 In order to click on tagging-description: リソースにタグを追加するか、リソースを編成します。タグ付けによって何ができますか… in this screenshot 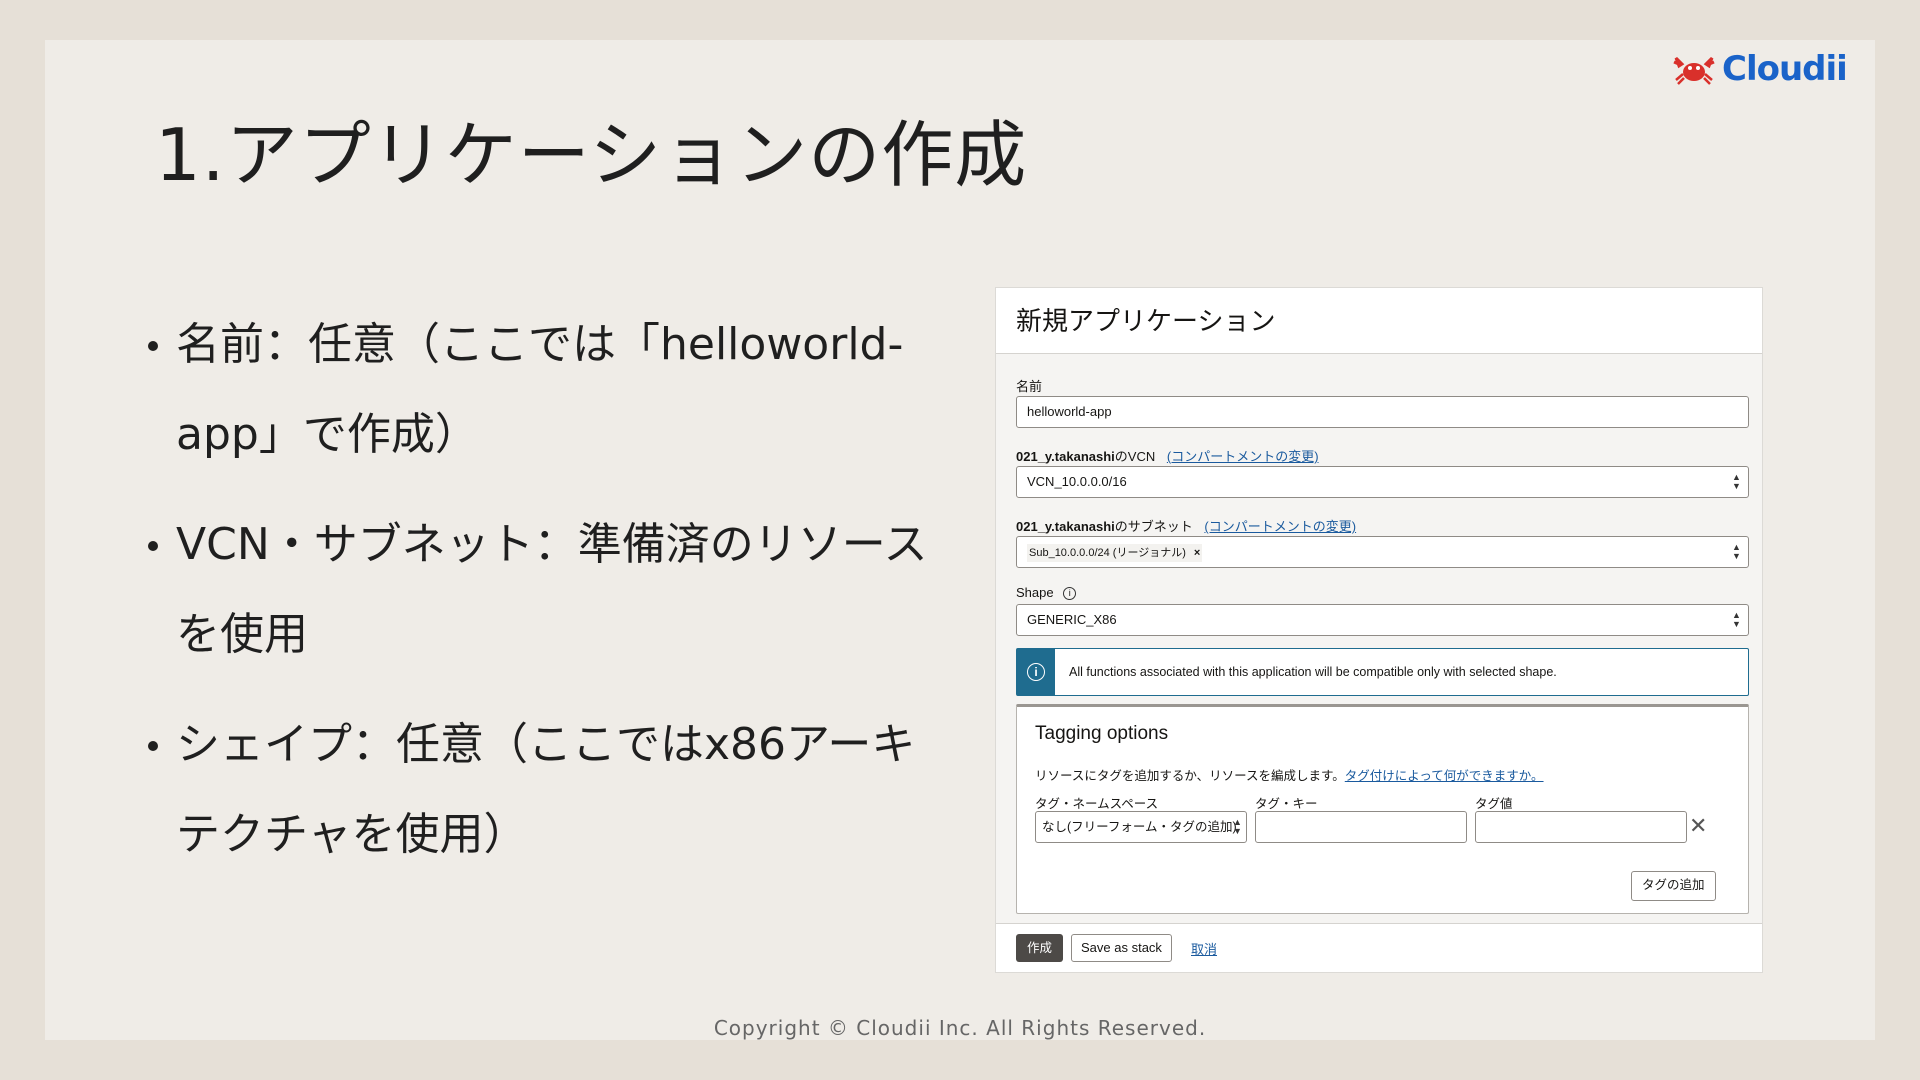, I will do `click(1289, 774)`.